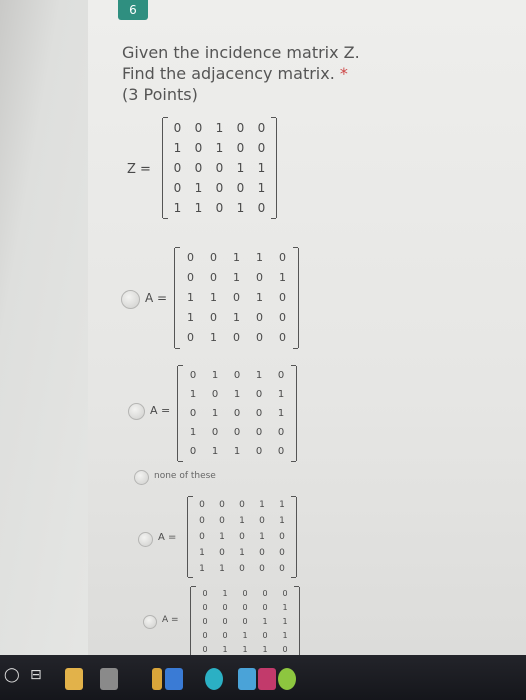 This screenshot has width=526, height=700. Describe the element at coordinates (343, 73) in the screenshot. I see `required-marker: *` at that location.